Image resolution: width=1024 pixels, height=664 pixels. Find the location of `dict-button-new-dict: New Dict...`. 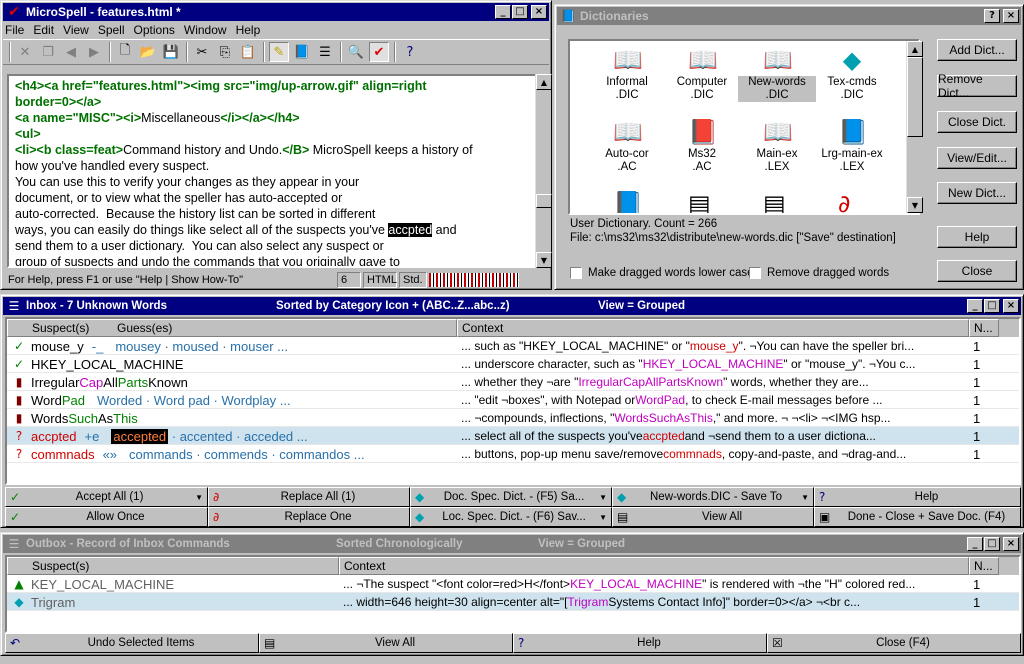

dict-button-new-dict: New Dict... is located at coordinates (977, 193).